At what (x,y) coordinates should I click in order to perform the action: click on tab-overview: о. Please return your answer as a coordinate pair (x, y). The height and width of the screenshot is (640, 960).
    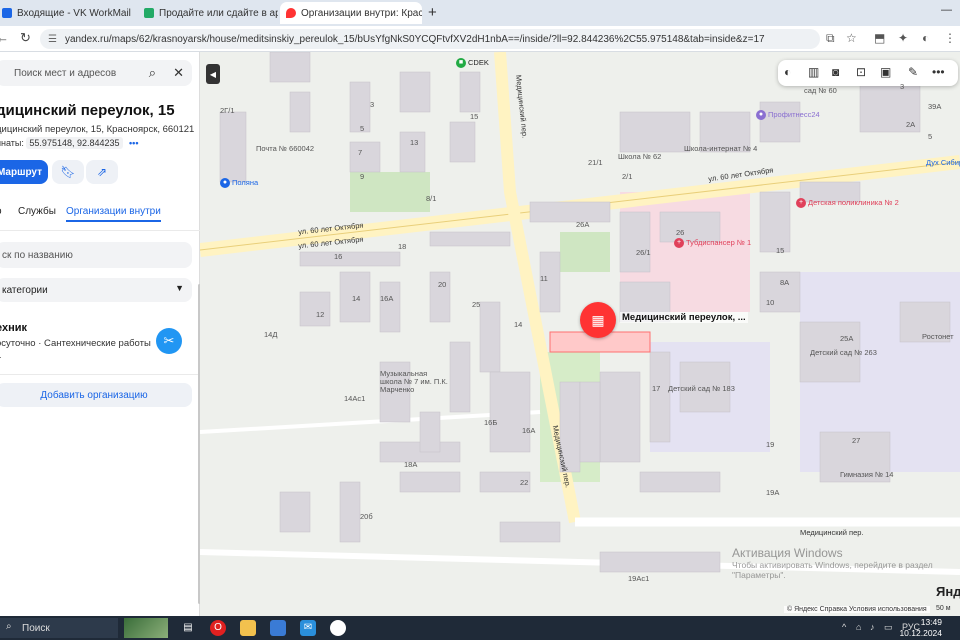
    Looking at the image, I should click on (1, 211).